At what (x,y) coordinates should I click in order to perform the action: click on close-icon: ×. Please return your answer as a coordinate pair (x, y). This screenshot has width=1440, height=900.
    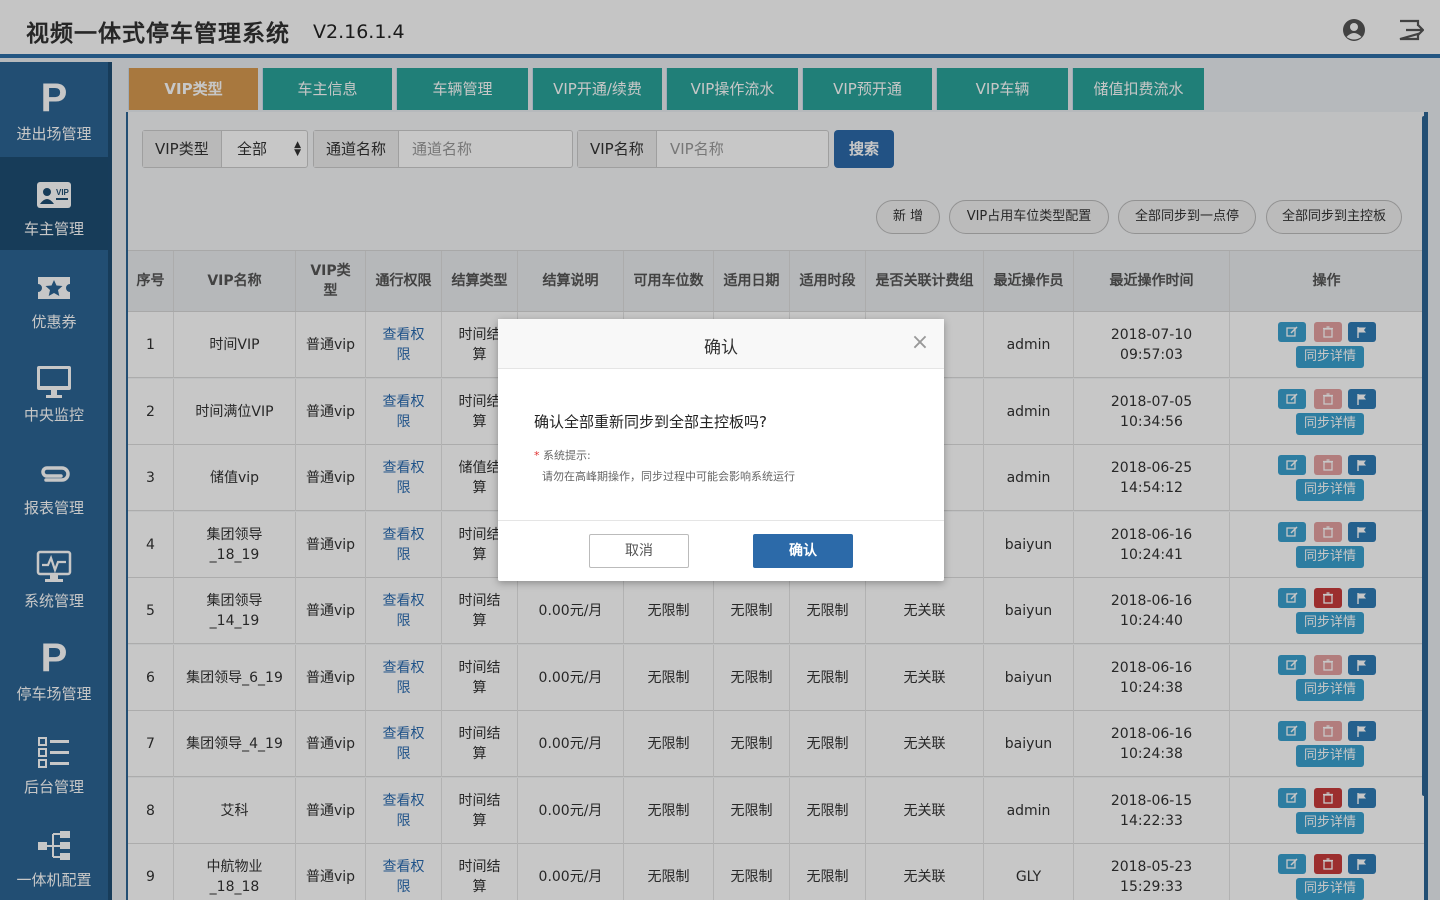
    Looking at the image, I should click on (920, 343).